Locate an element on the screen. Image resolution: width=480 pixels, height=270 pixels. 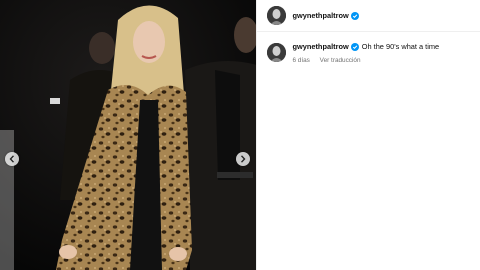
caption-username: gwynethpaltrow is located at coordinates (320, 46).